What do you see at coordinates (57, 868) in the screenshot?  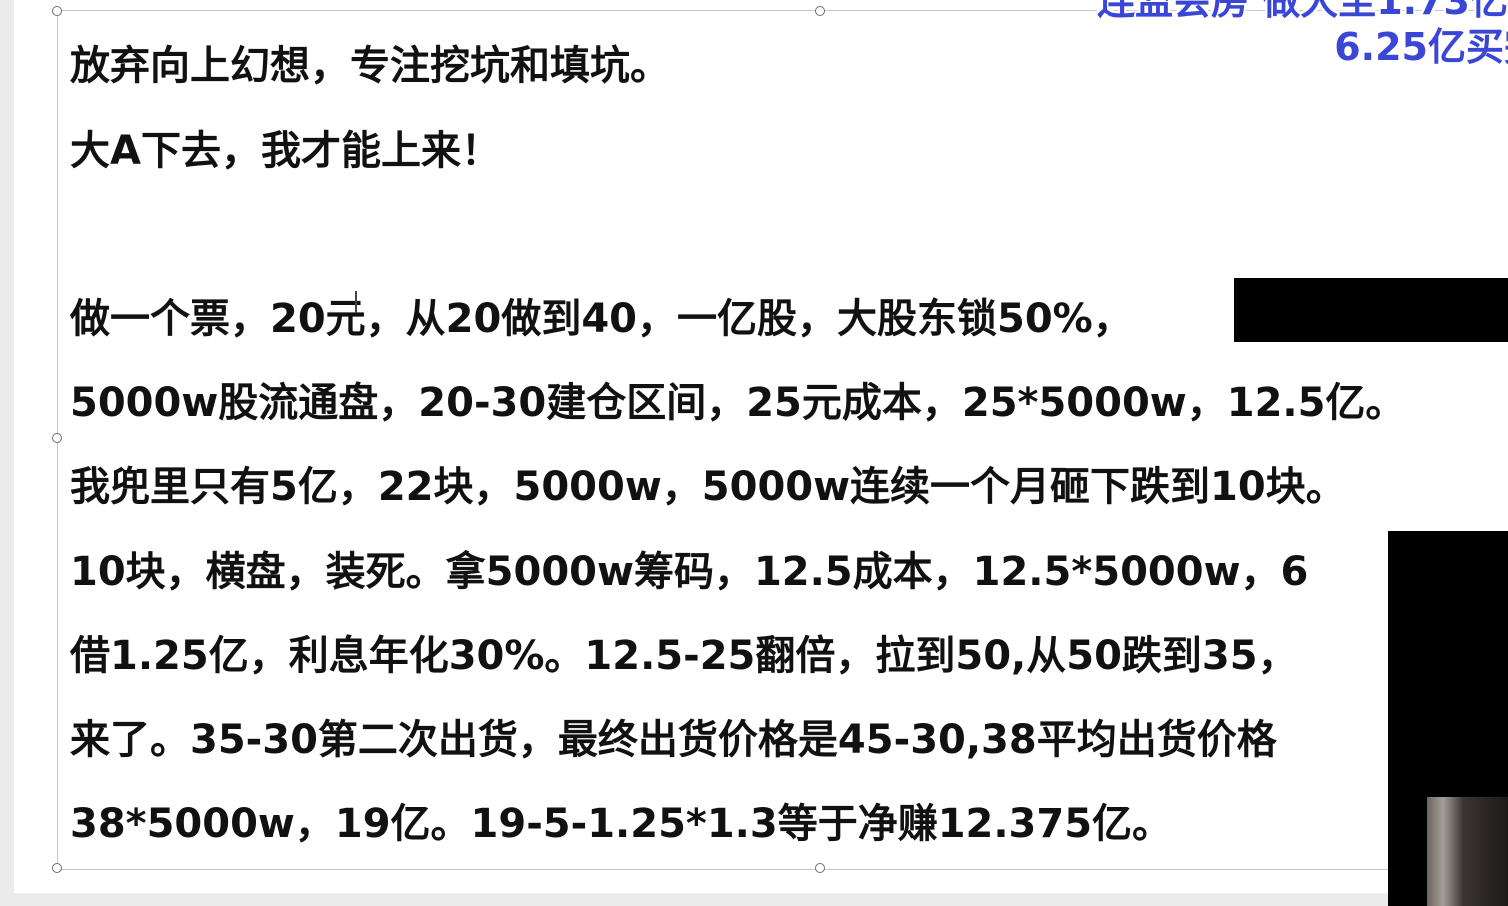 I see `resize-handle-bottom-left` at bounding box center [57, 868].